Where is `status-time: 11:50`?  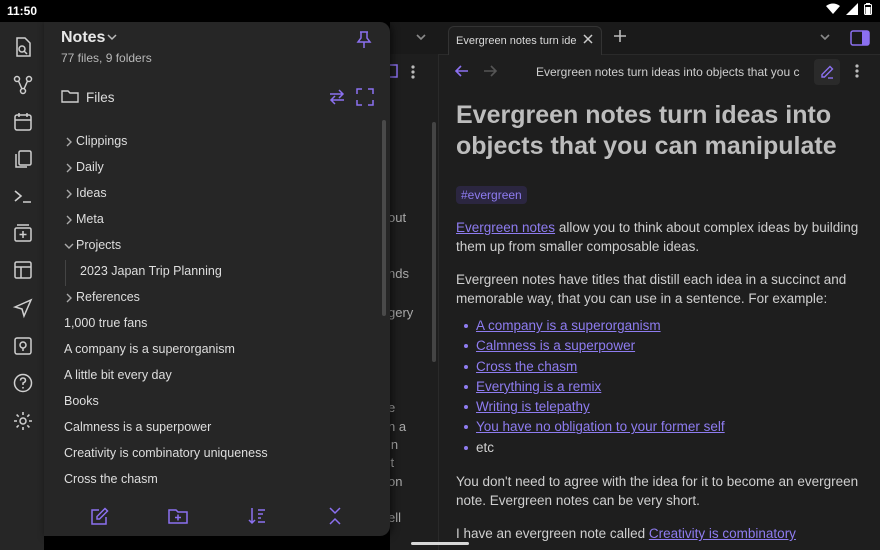
status-time: 11:50 is located at coordinates (22, 11).